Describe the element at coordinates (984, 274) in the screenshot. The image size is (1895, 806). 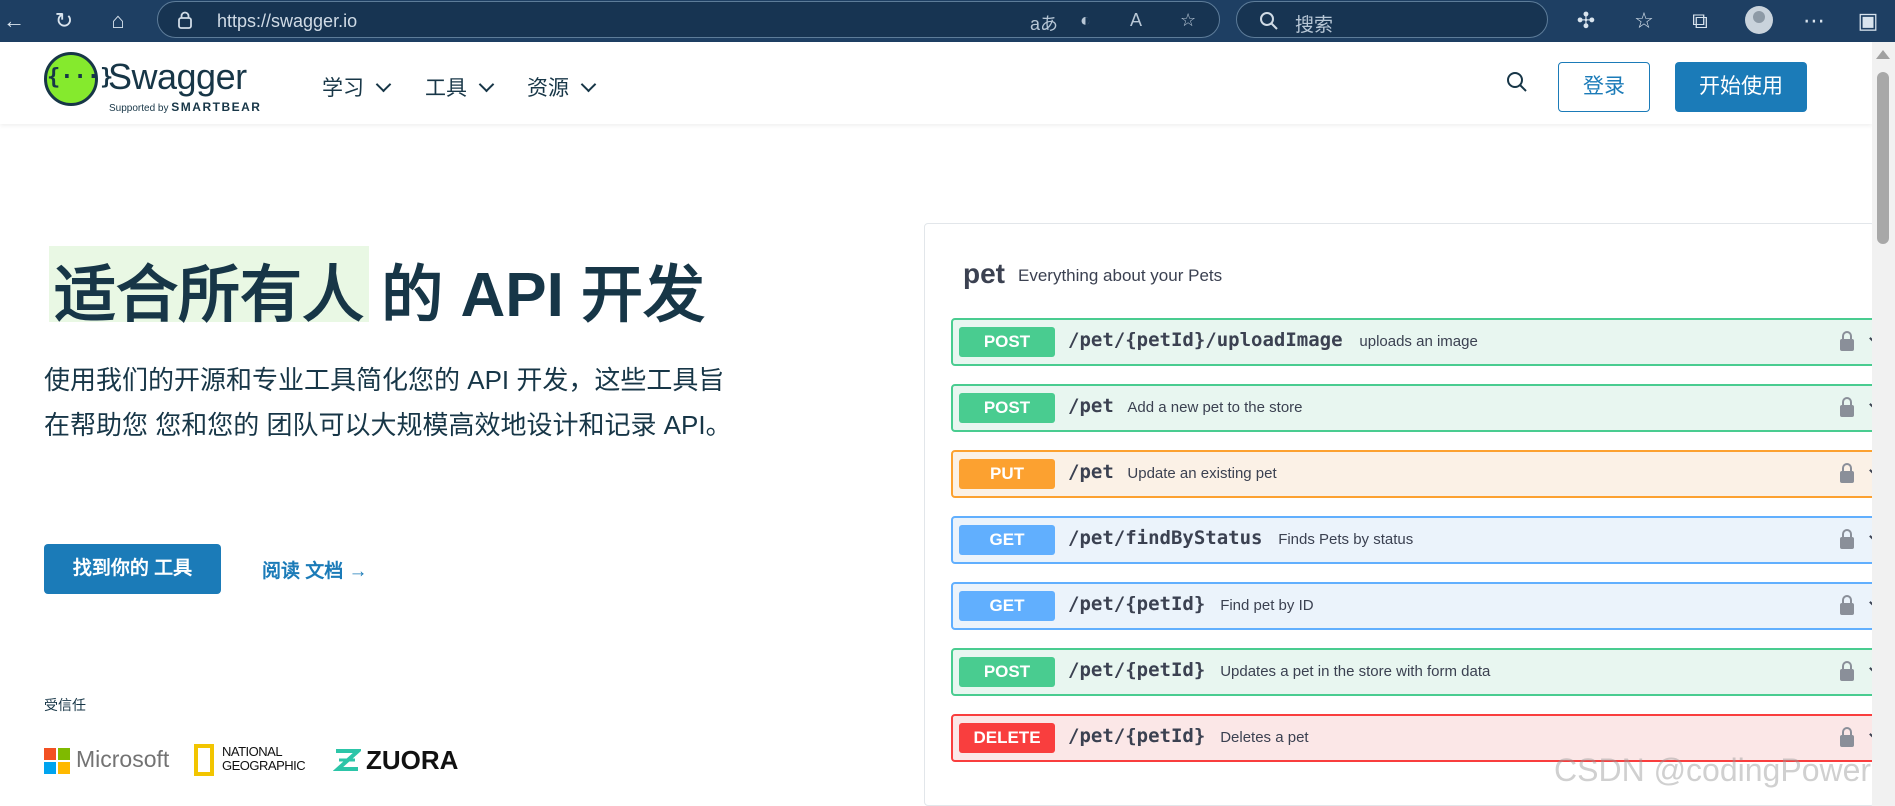
I see `tag-name: pet` at that location.